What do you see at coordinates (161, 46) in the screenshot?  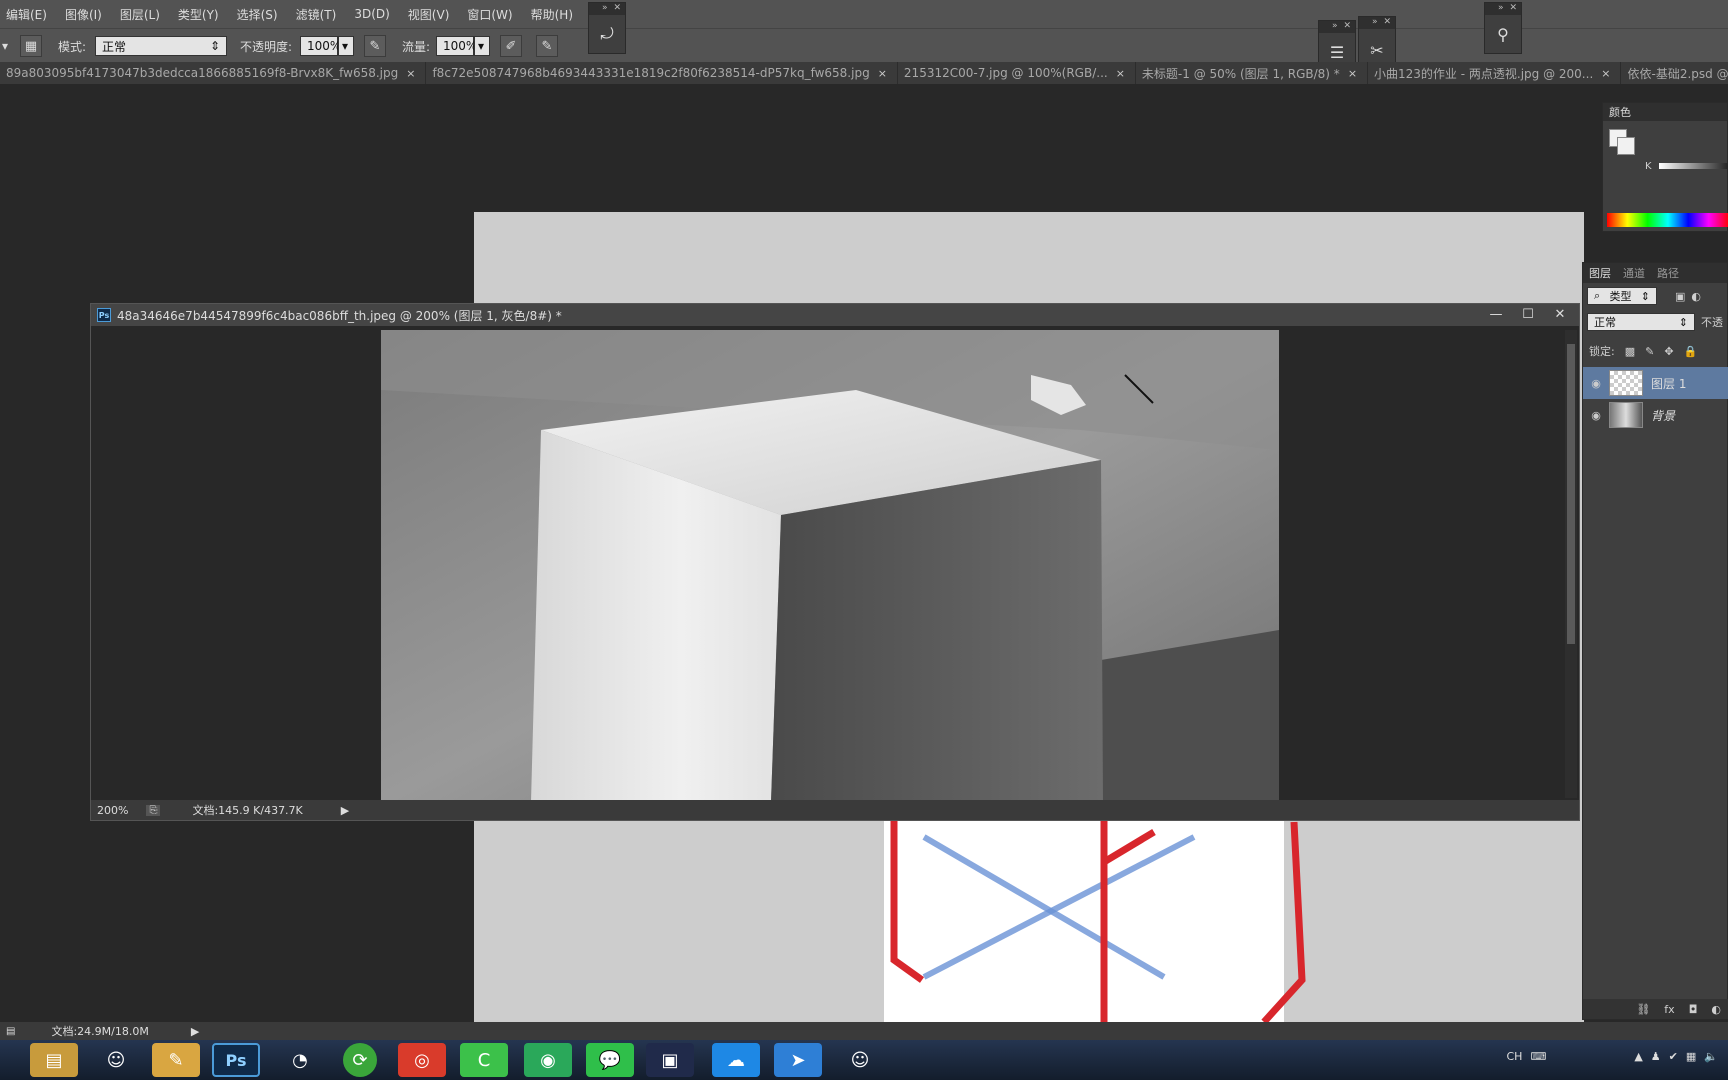 I see `mode-select: 正常 ⇕` at bounding box center [161, 46].